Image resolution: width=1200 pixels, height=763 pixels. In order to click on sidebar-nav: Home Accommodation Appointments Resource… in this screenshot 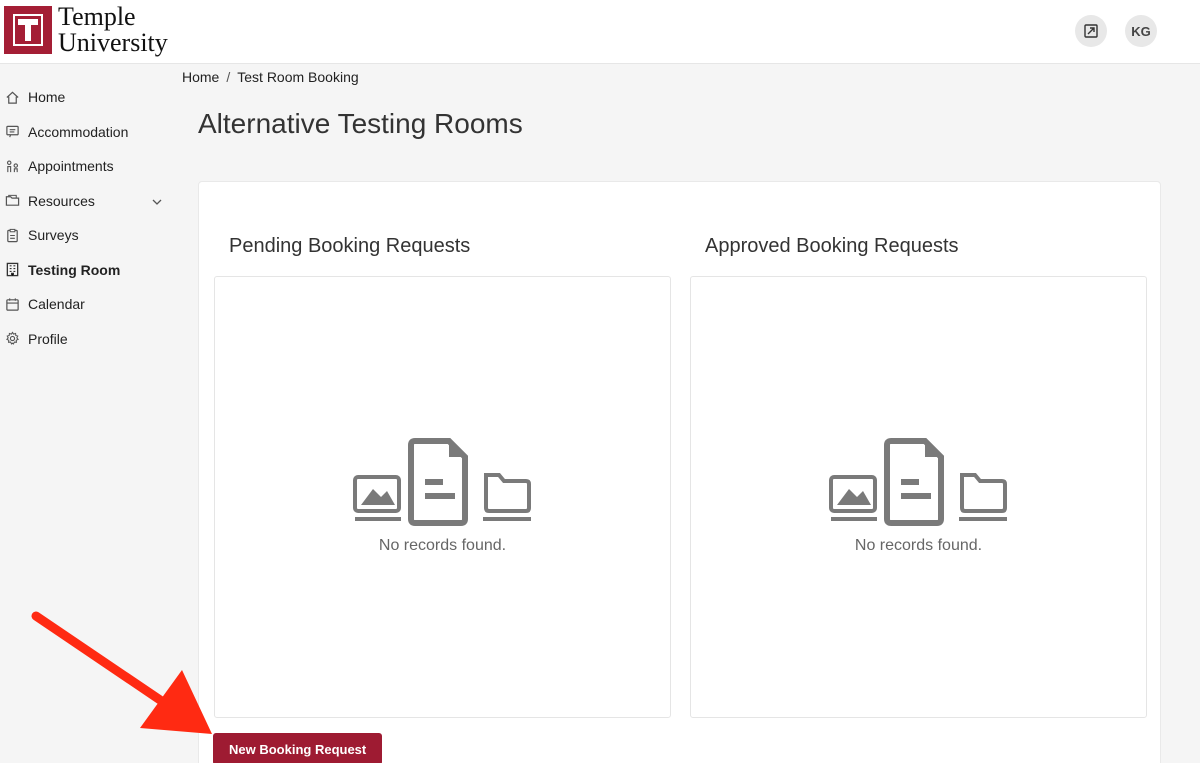, I will do `click(87, 218)`.